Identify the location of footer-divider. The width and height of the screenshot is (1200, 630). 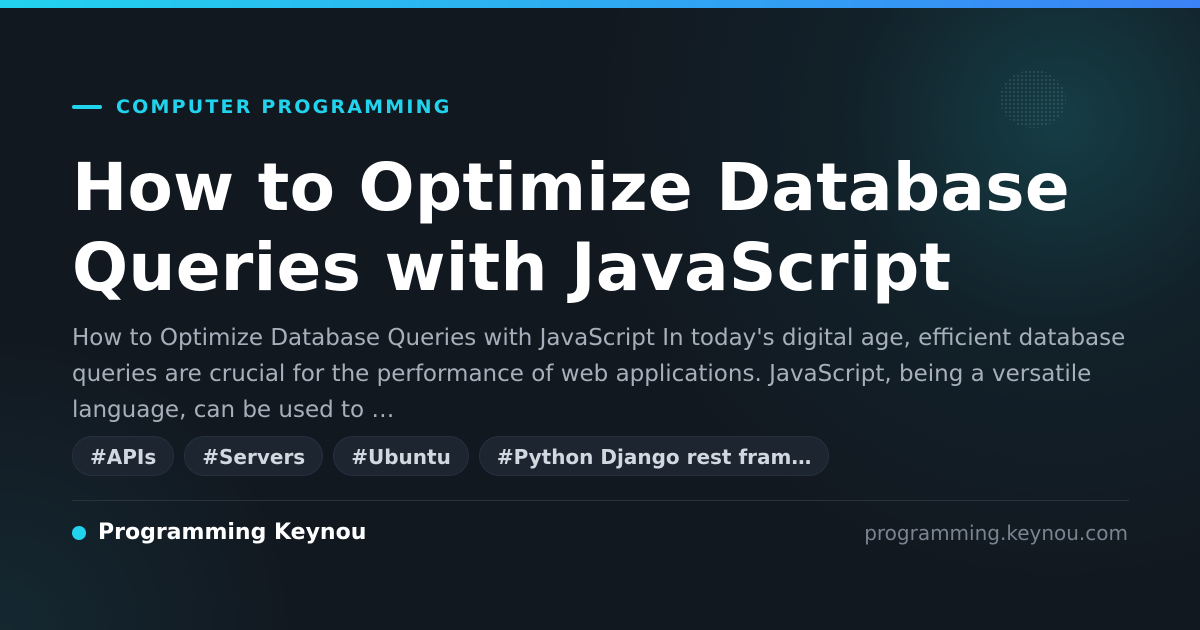
(600, 500).